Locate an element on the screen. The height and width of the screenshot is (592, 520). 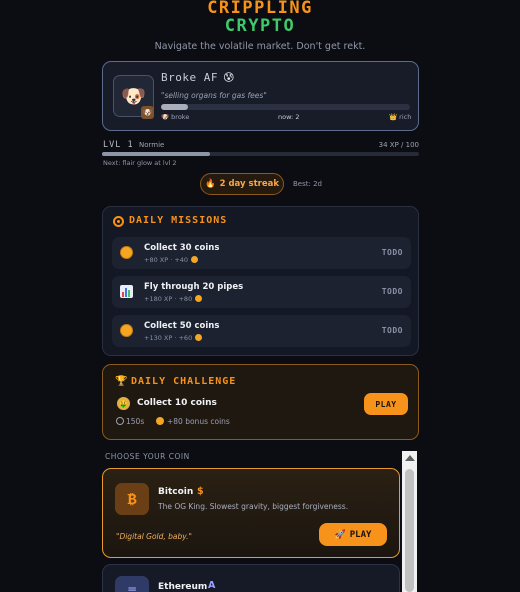
flame-icon: 🔥 is located at coordinates (210, 184).